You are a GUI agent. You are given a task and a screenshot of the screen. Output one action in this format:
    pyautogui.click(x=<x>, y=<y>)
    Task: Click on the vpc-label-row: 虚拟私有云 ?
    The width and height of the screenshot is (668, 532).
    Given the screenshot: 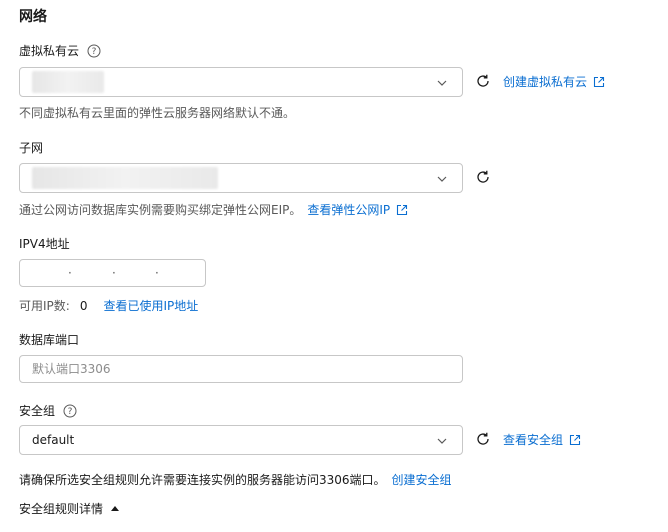 What is the action you would take?
    pyautogui.click(x=60, y=50)
    